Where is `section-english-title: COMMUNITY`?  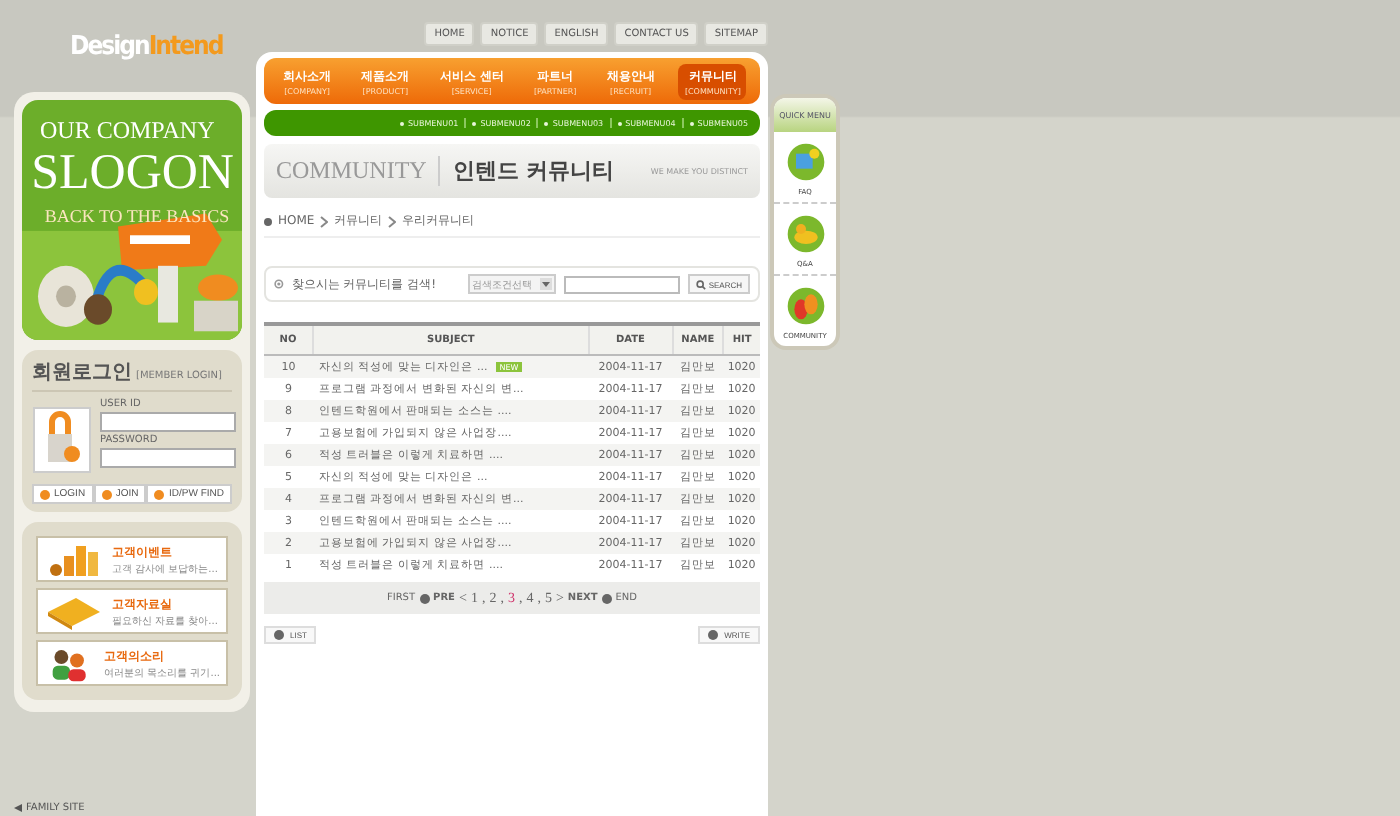
section-english-title: COMMUNITY is located at coordinates (358, 171).